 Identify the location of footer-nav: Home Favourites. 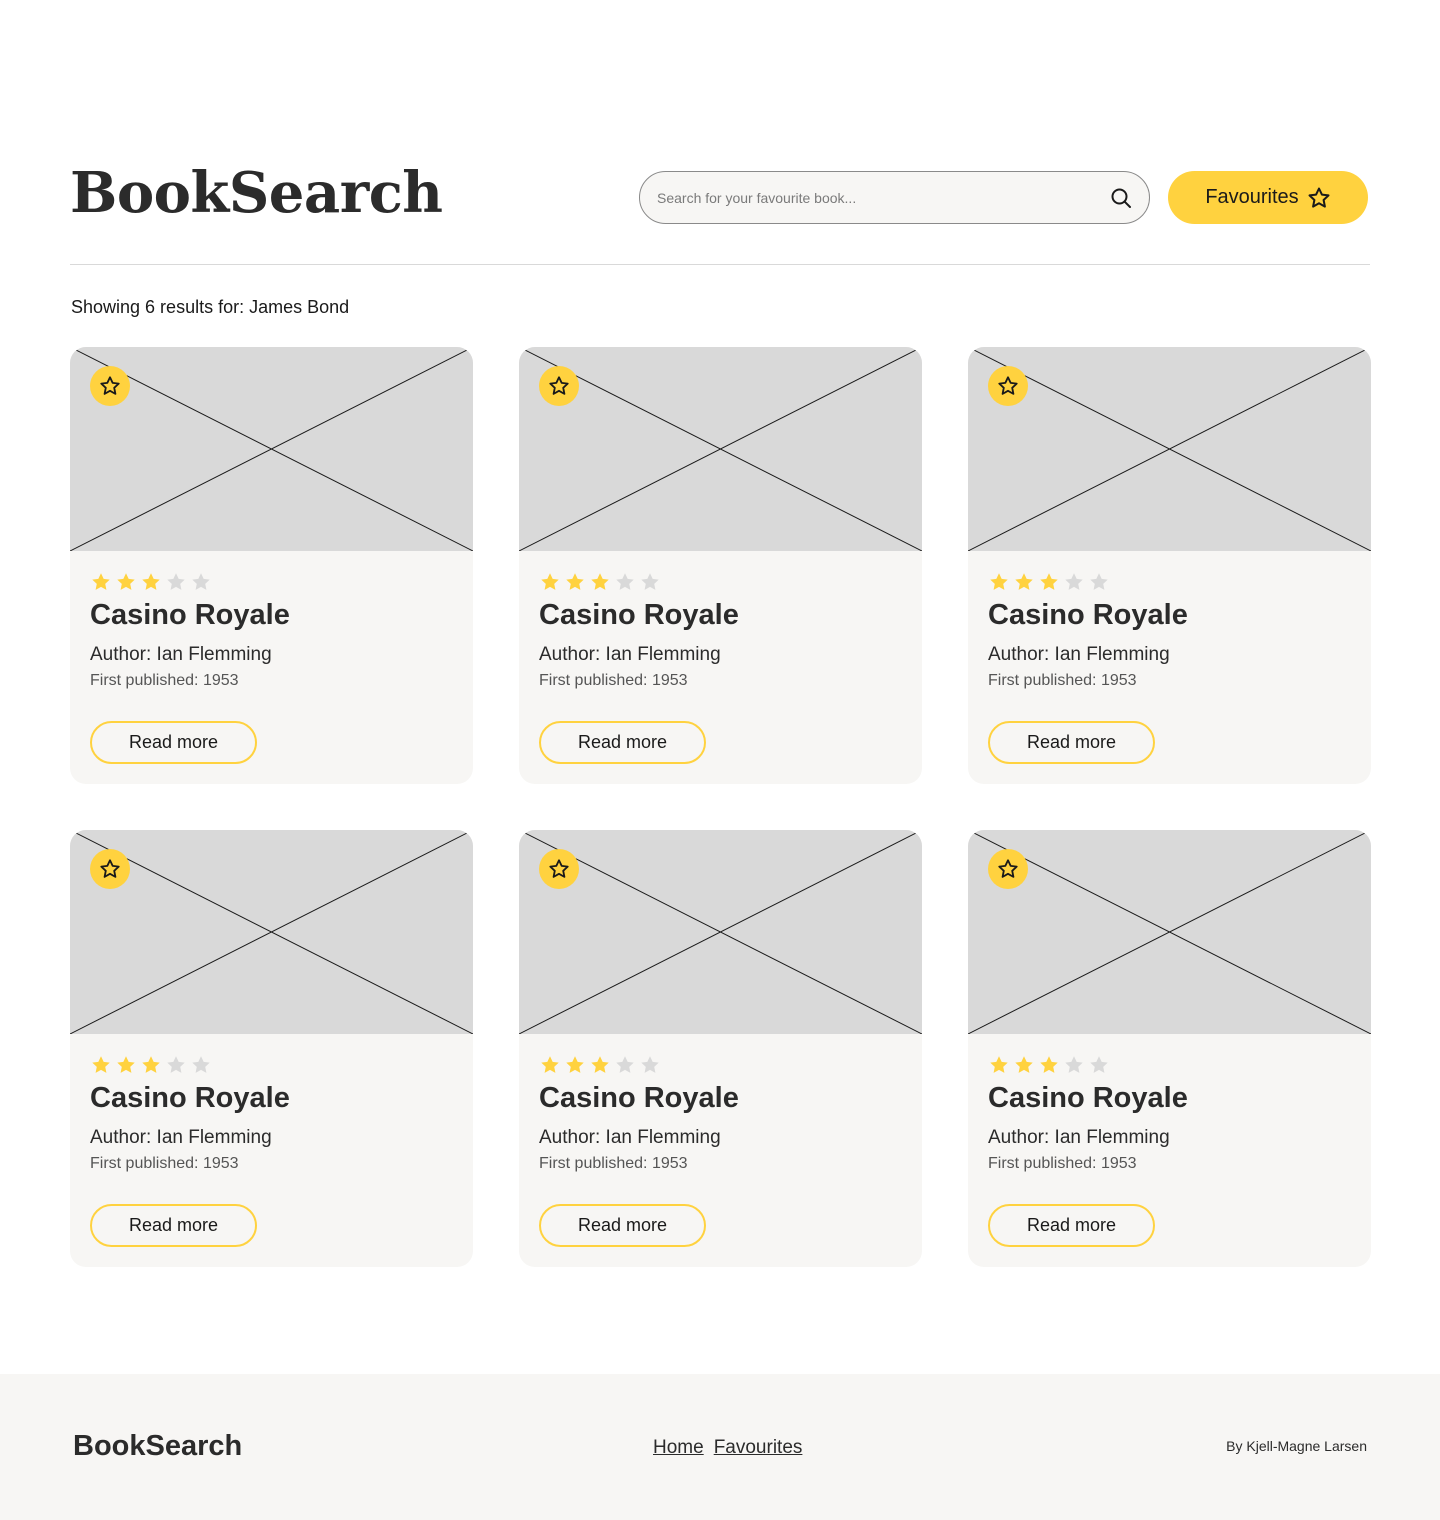
(727, 1448).